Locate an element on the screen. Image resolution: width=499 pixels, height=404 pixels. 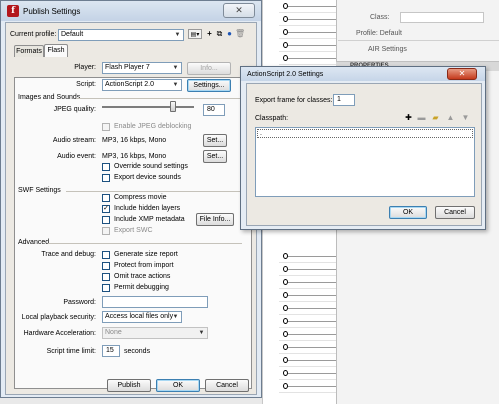
tab-flash: Flash is located at coordinates (56, 50).